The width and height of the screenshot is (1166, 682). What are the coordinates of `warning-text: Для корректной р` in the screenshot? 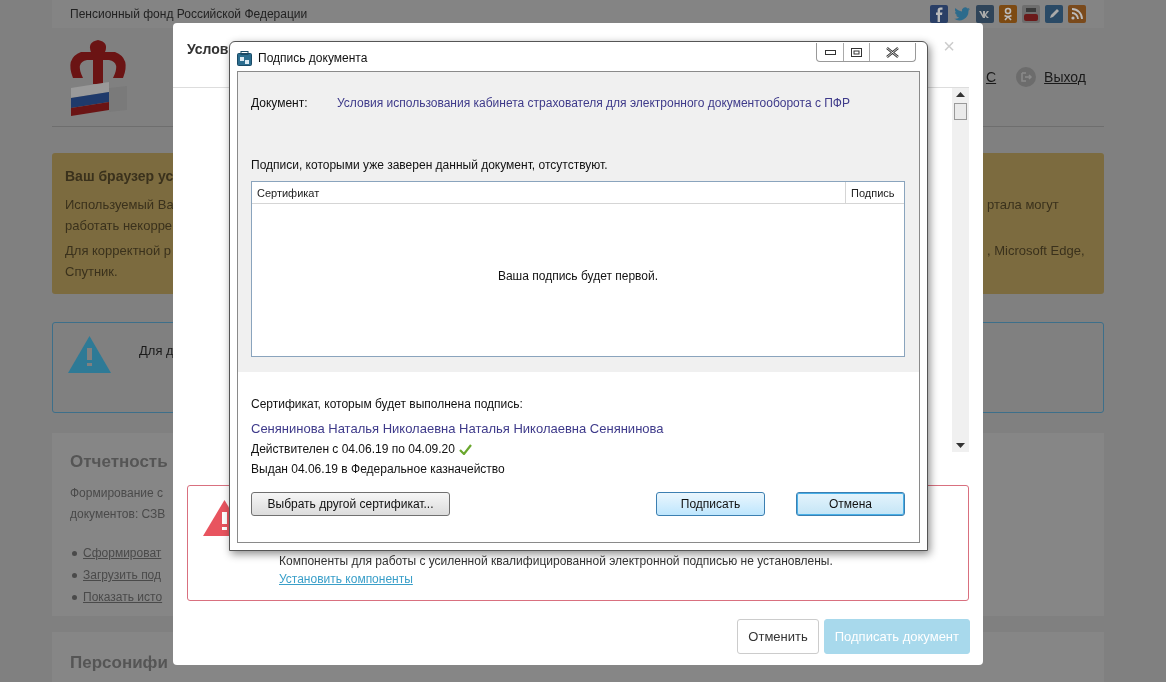 It's located at (118, 251).